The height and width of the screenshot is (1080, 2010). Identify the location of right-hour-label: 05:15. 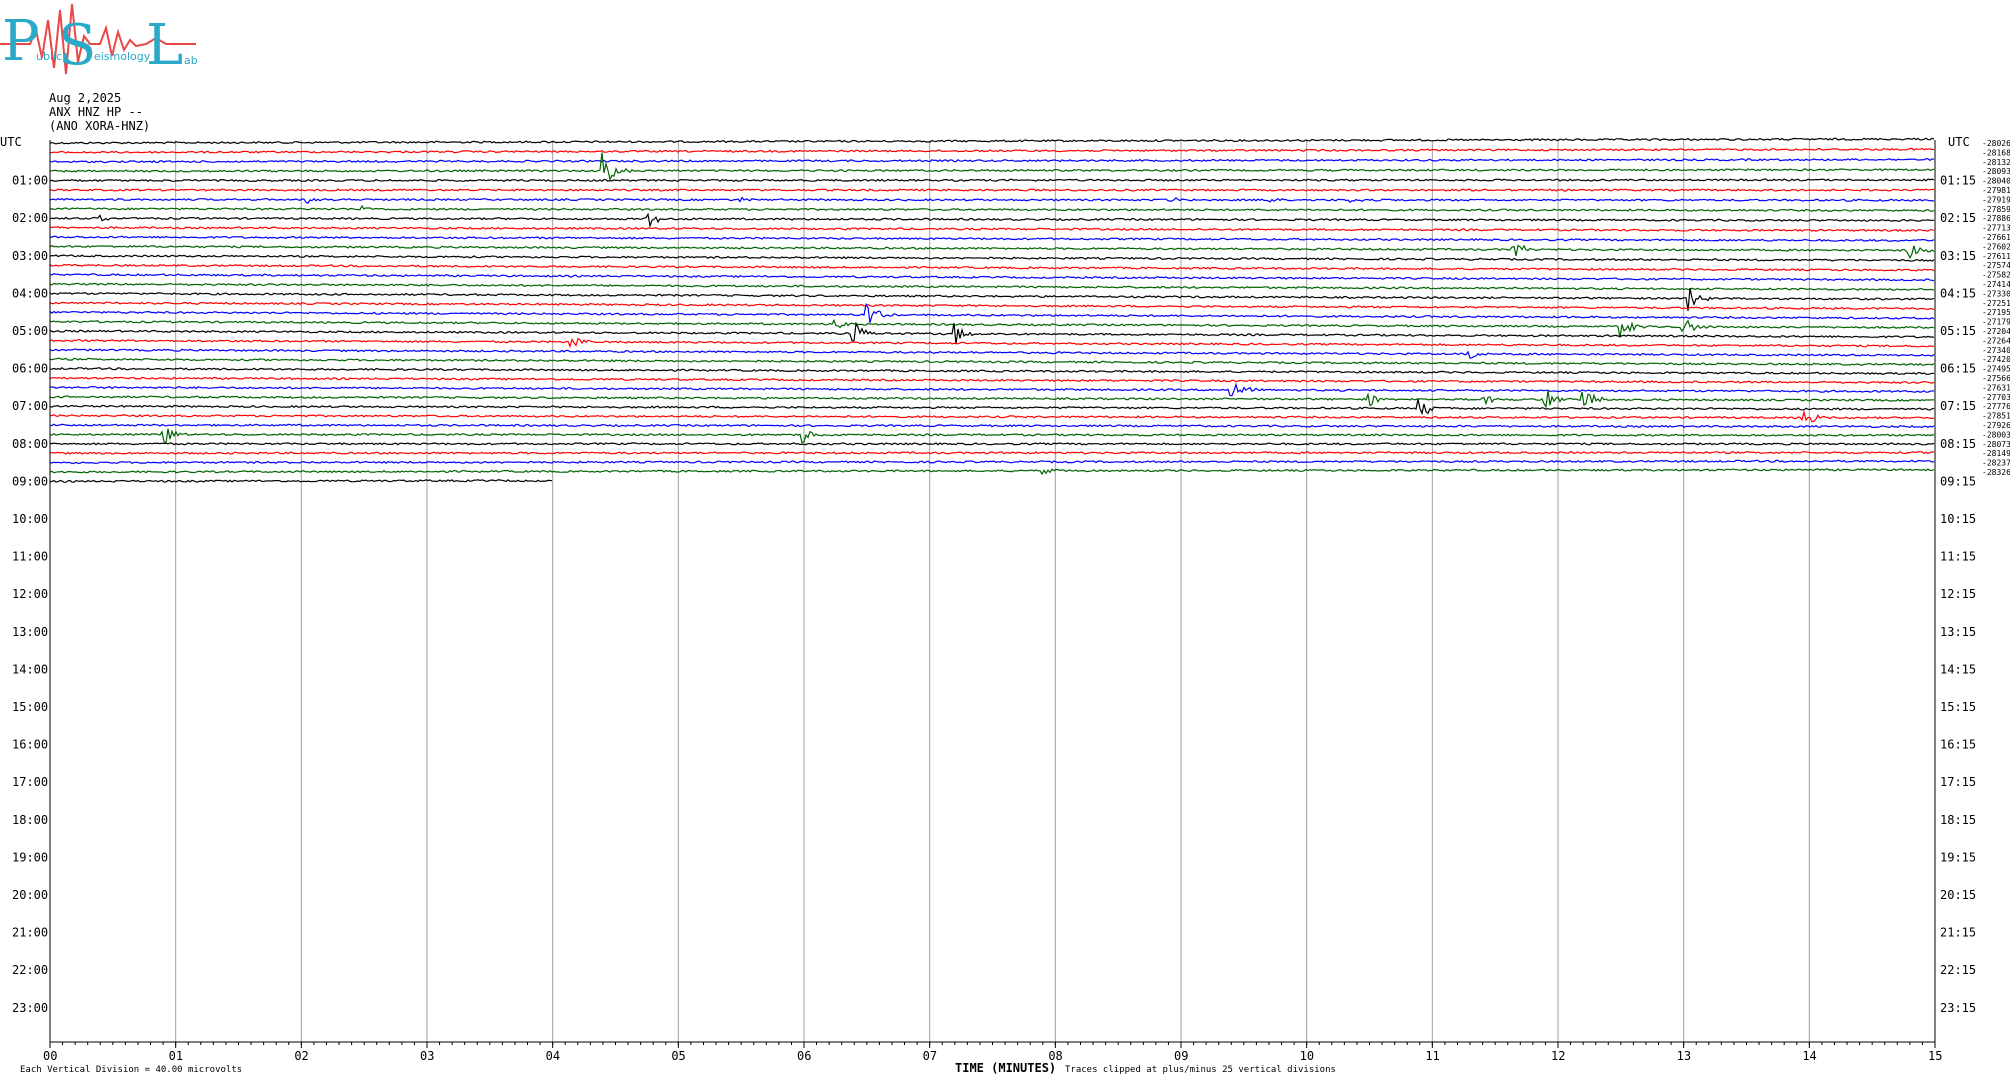
(1958, 331).